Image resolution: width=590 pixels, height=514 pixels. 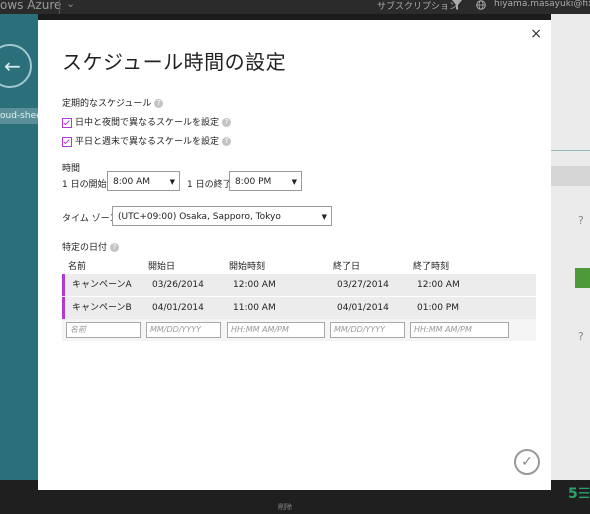 I want to click on weekday-checkbox-row: 平日と週末で異なるスケールを設定?, so click(x=147, y=140).